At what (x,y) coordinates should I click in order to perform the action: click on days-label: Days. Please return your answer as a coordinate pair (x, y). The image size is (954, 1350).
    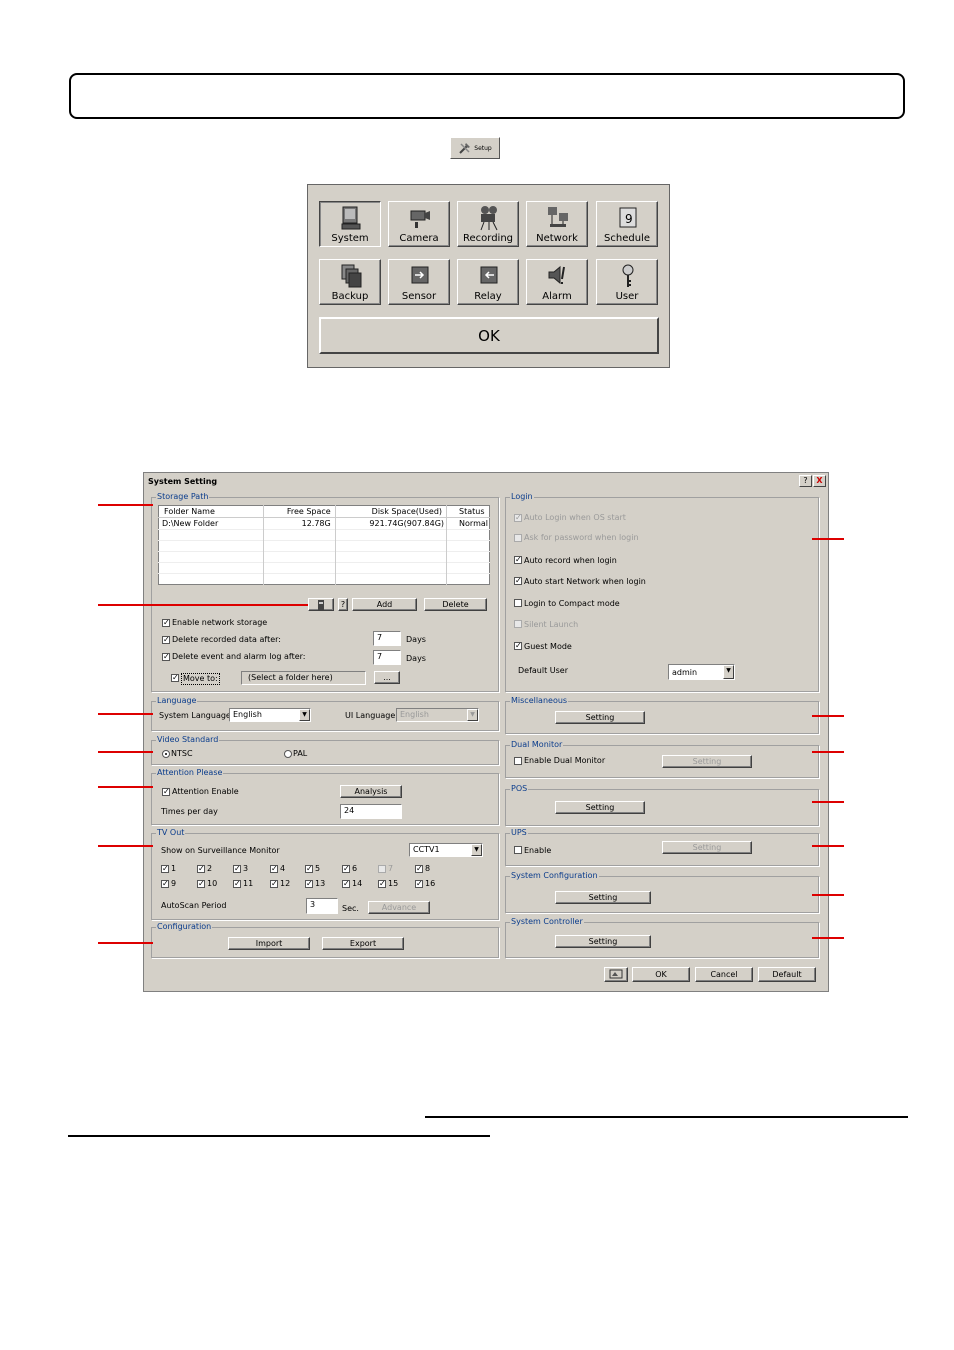
    Looking at the image, I should click on (416, 658).